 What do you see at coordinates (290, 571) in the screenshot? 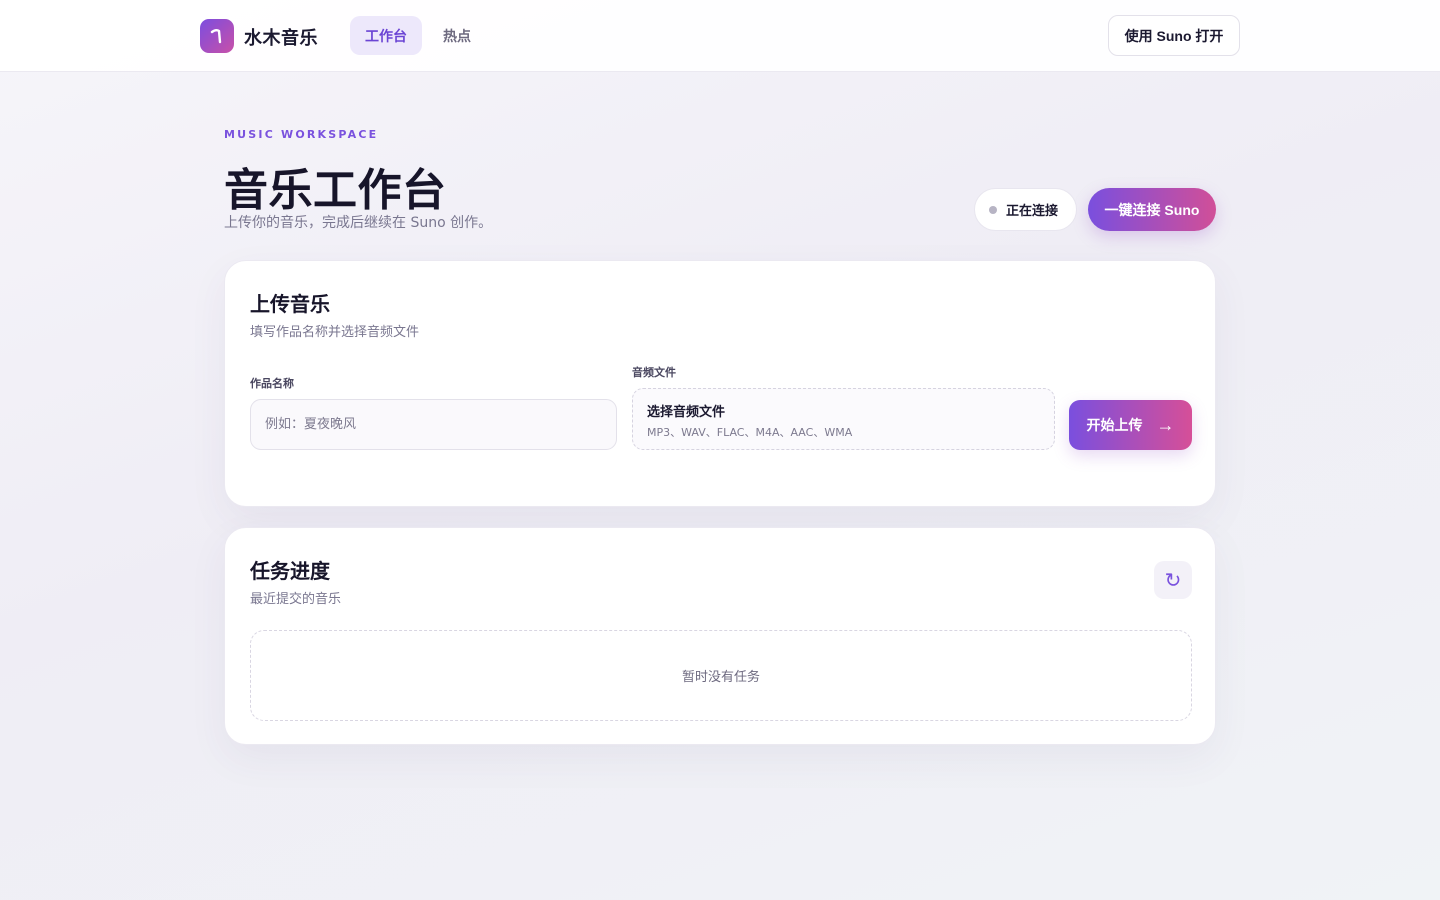
I see `task-card-title: 任务进度` at bounding box center [290, 571].